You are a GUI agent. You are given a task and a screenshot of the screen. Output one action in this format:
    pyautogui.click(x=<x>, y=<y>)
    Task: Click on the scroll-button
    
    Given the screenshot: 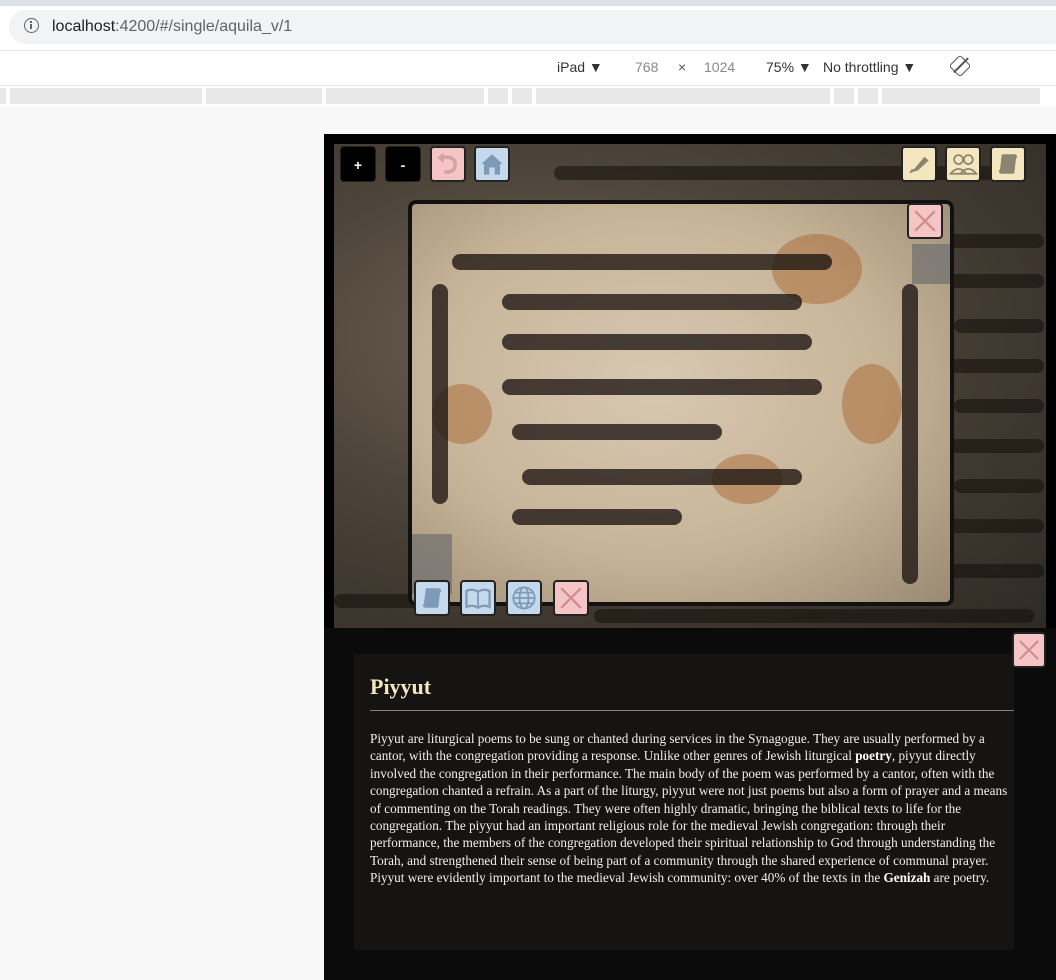 What is the action you would take?
    pyautogui.click(x=1008, y=164)
    